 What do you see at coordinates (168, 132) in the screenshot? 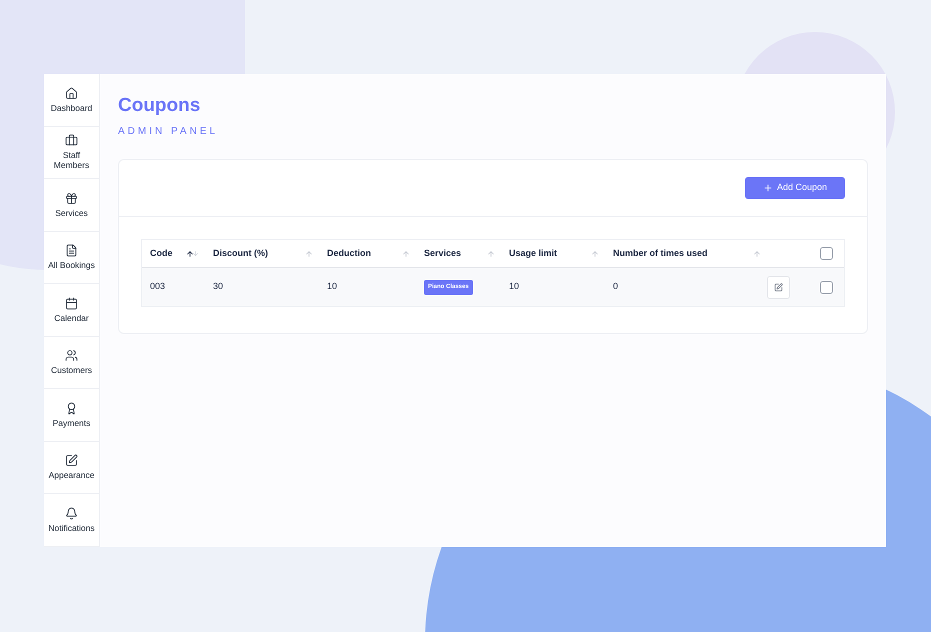
I see `page-subtitle: ADMIN PANEL` at bounding box center [168, 132].